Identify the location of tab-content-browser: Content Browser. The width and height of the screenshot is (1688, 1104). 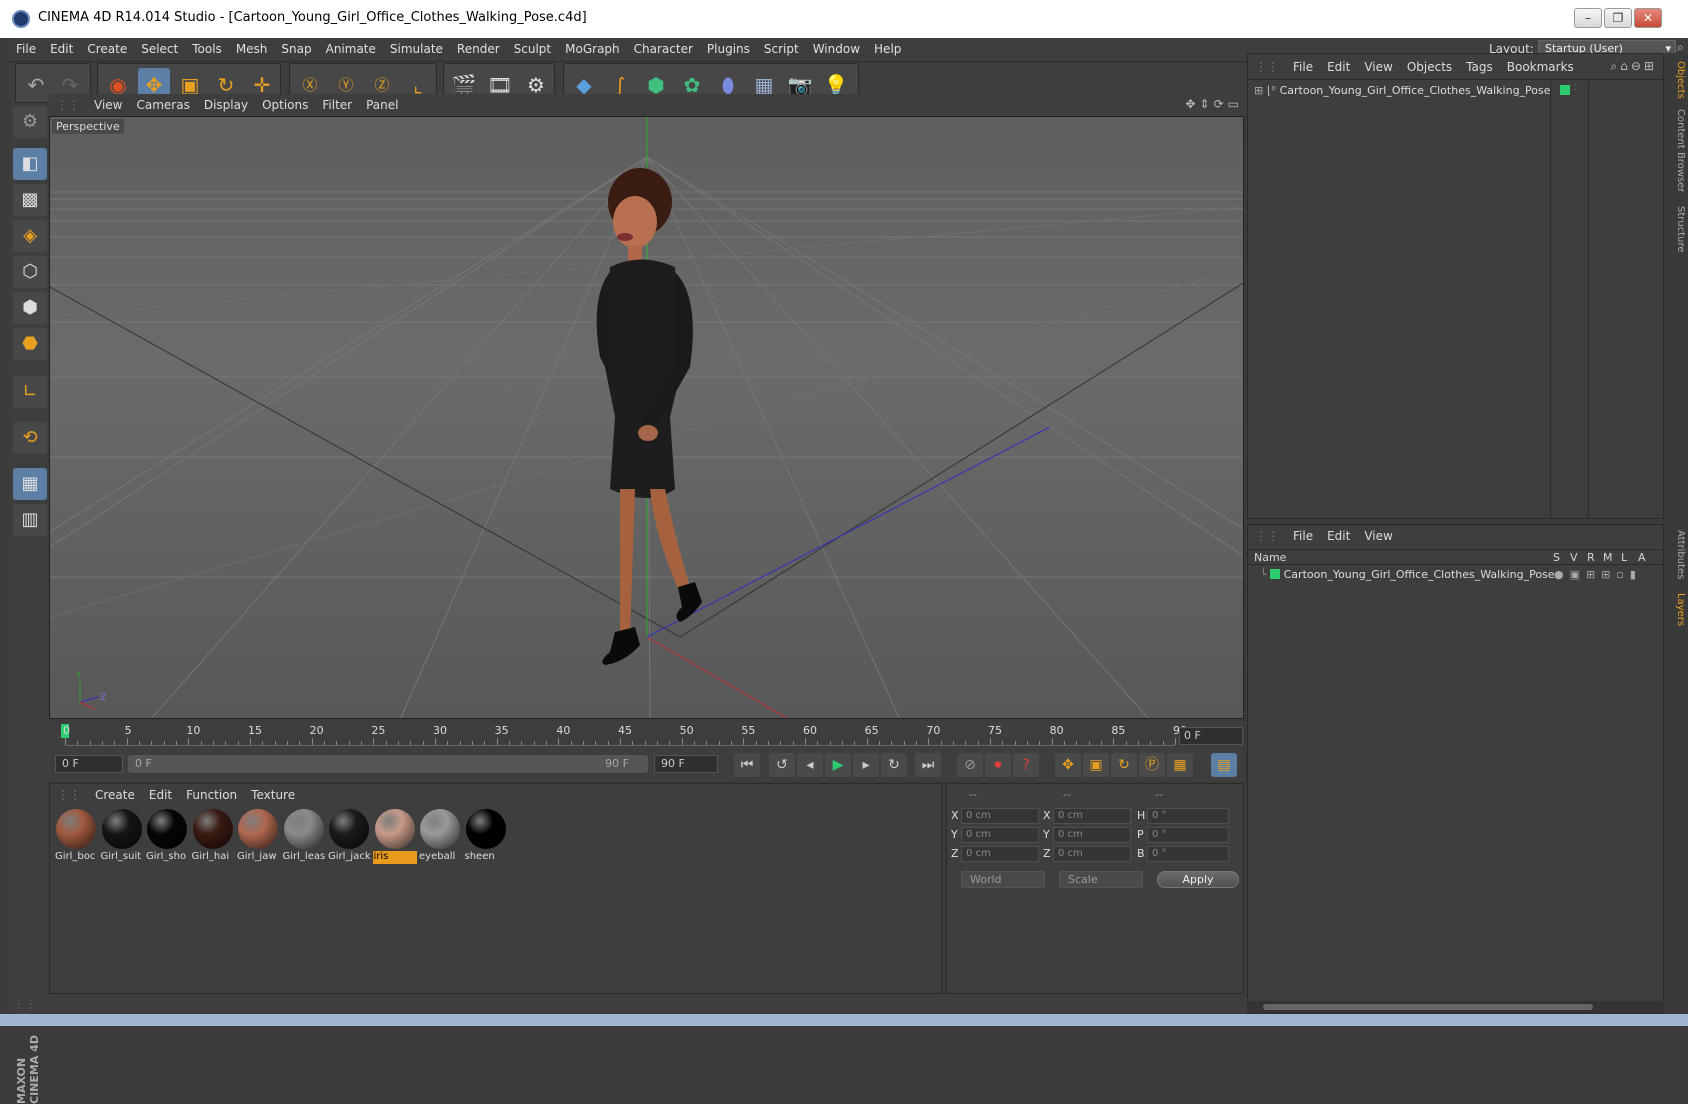
(1676, 151).